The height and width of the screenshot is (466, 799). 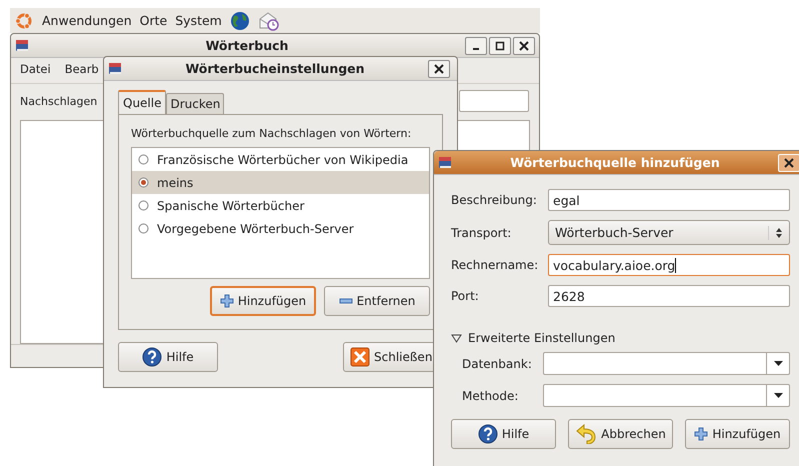 I want to click on source-item: Spanische Wörterbücher, so click(x=280, y=205).